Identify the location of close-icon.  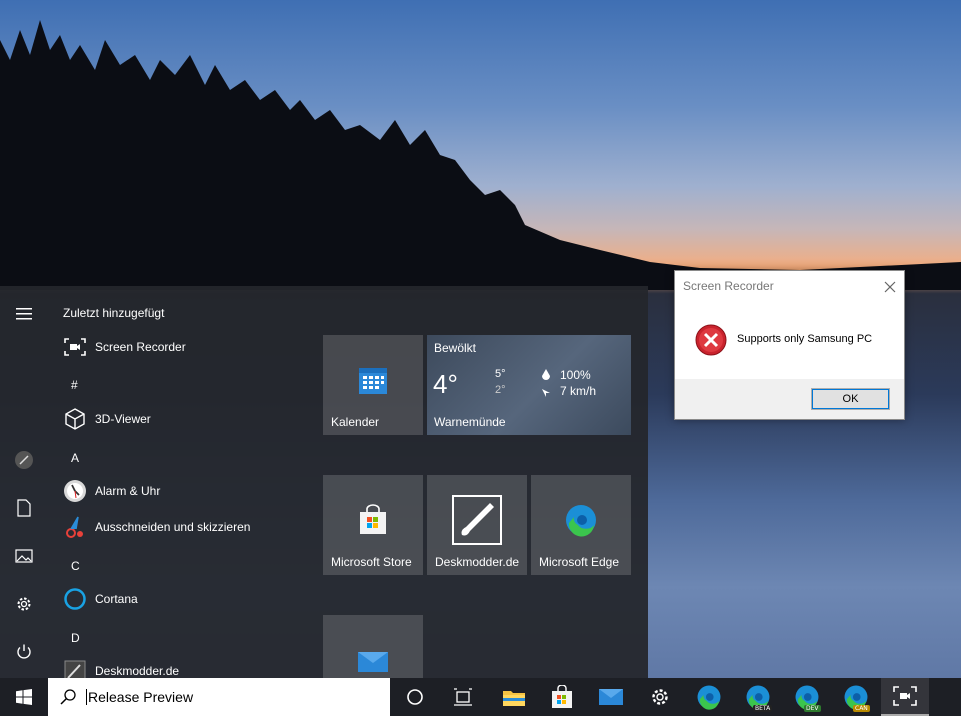
(890, 287).